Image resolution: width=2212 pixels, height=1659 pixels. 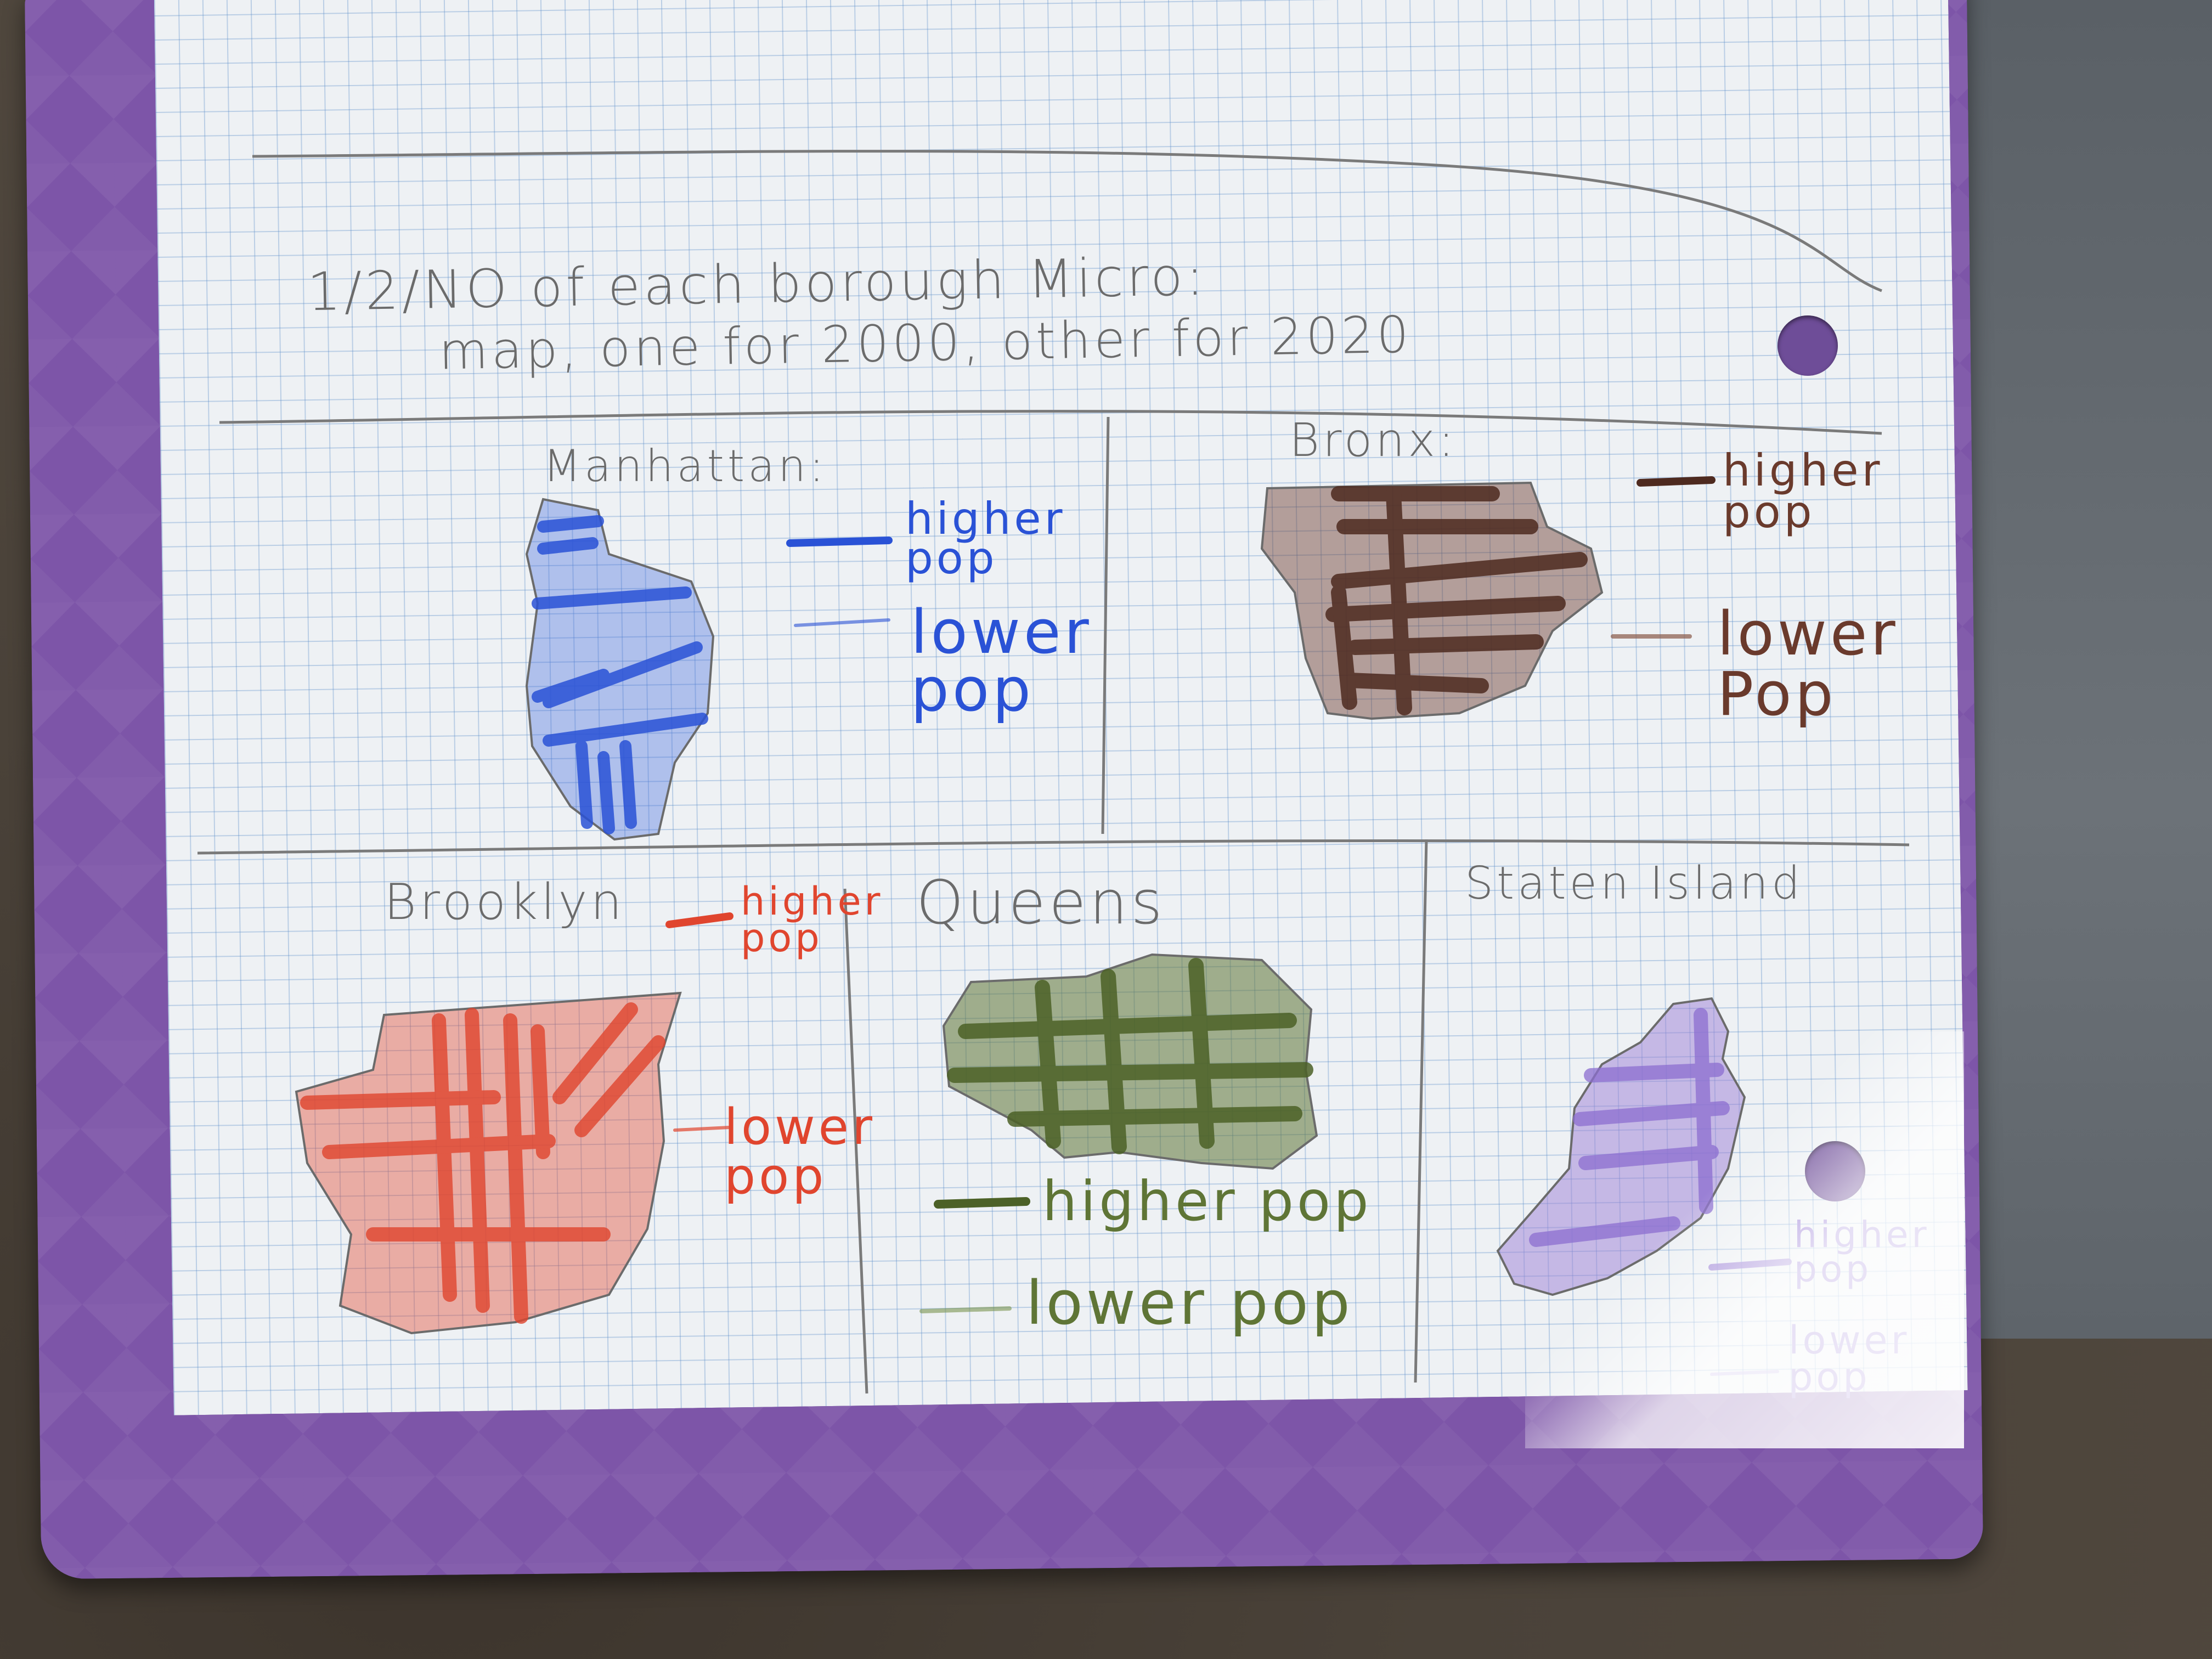 What do you see at coordinates (1862, 1252) in the screenshot?
I see `staten-island-higher-label: higher pop` at bounding box center [1862, 1252].